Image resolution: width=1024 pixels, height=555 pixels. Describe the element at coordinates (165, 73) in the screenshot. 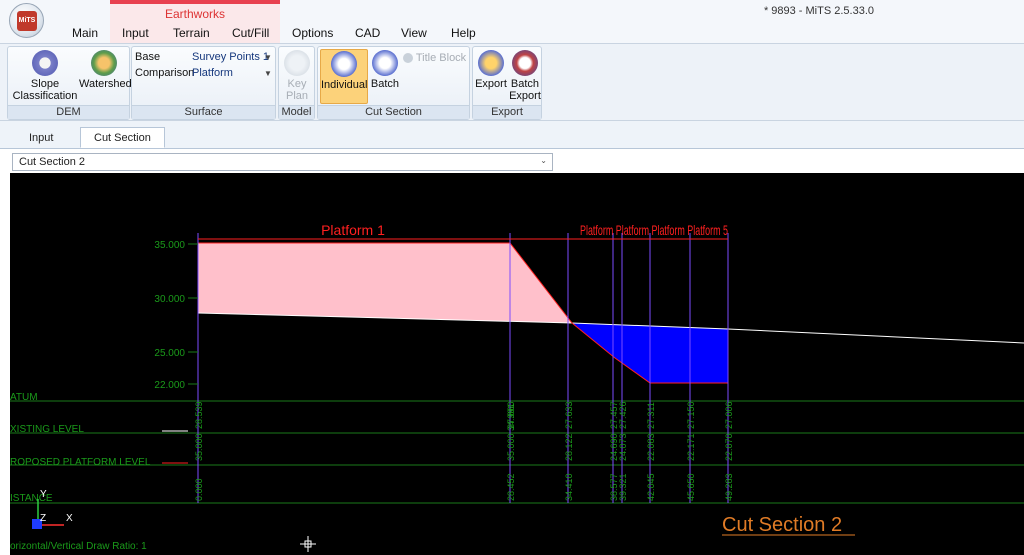

I see `comparison-label: Comparison` at that location.